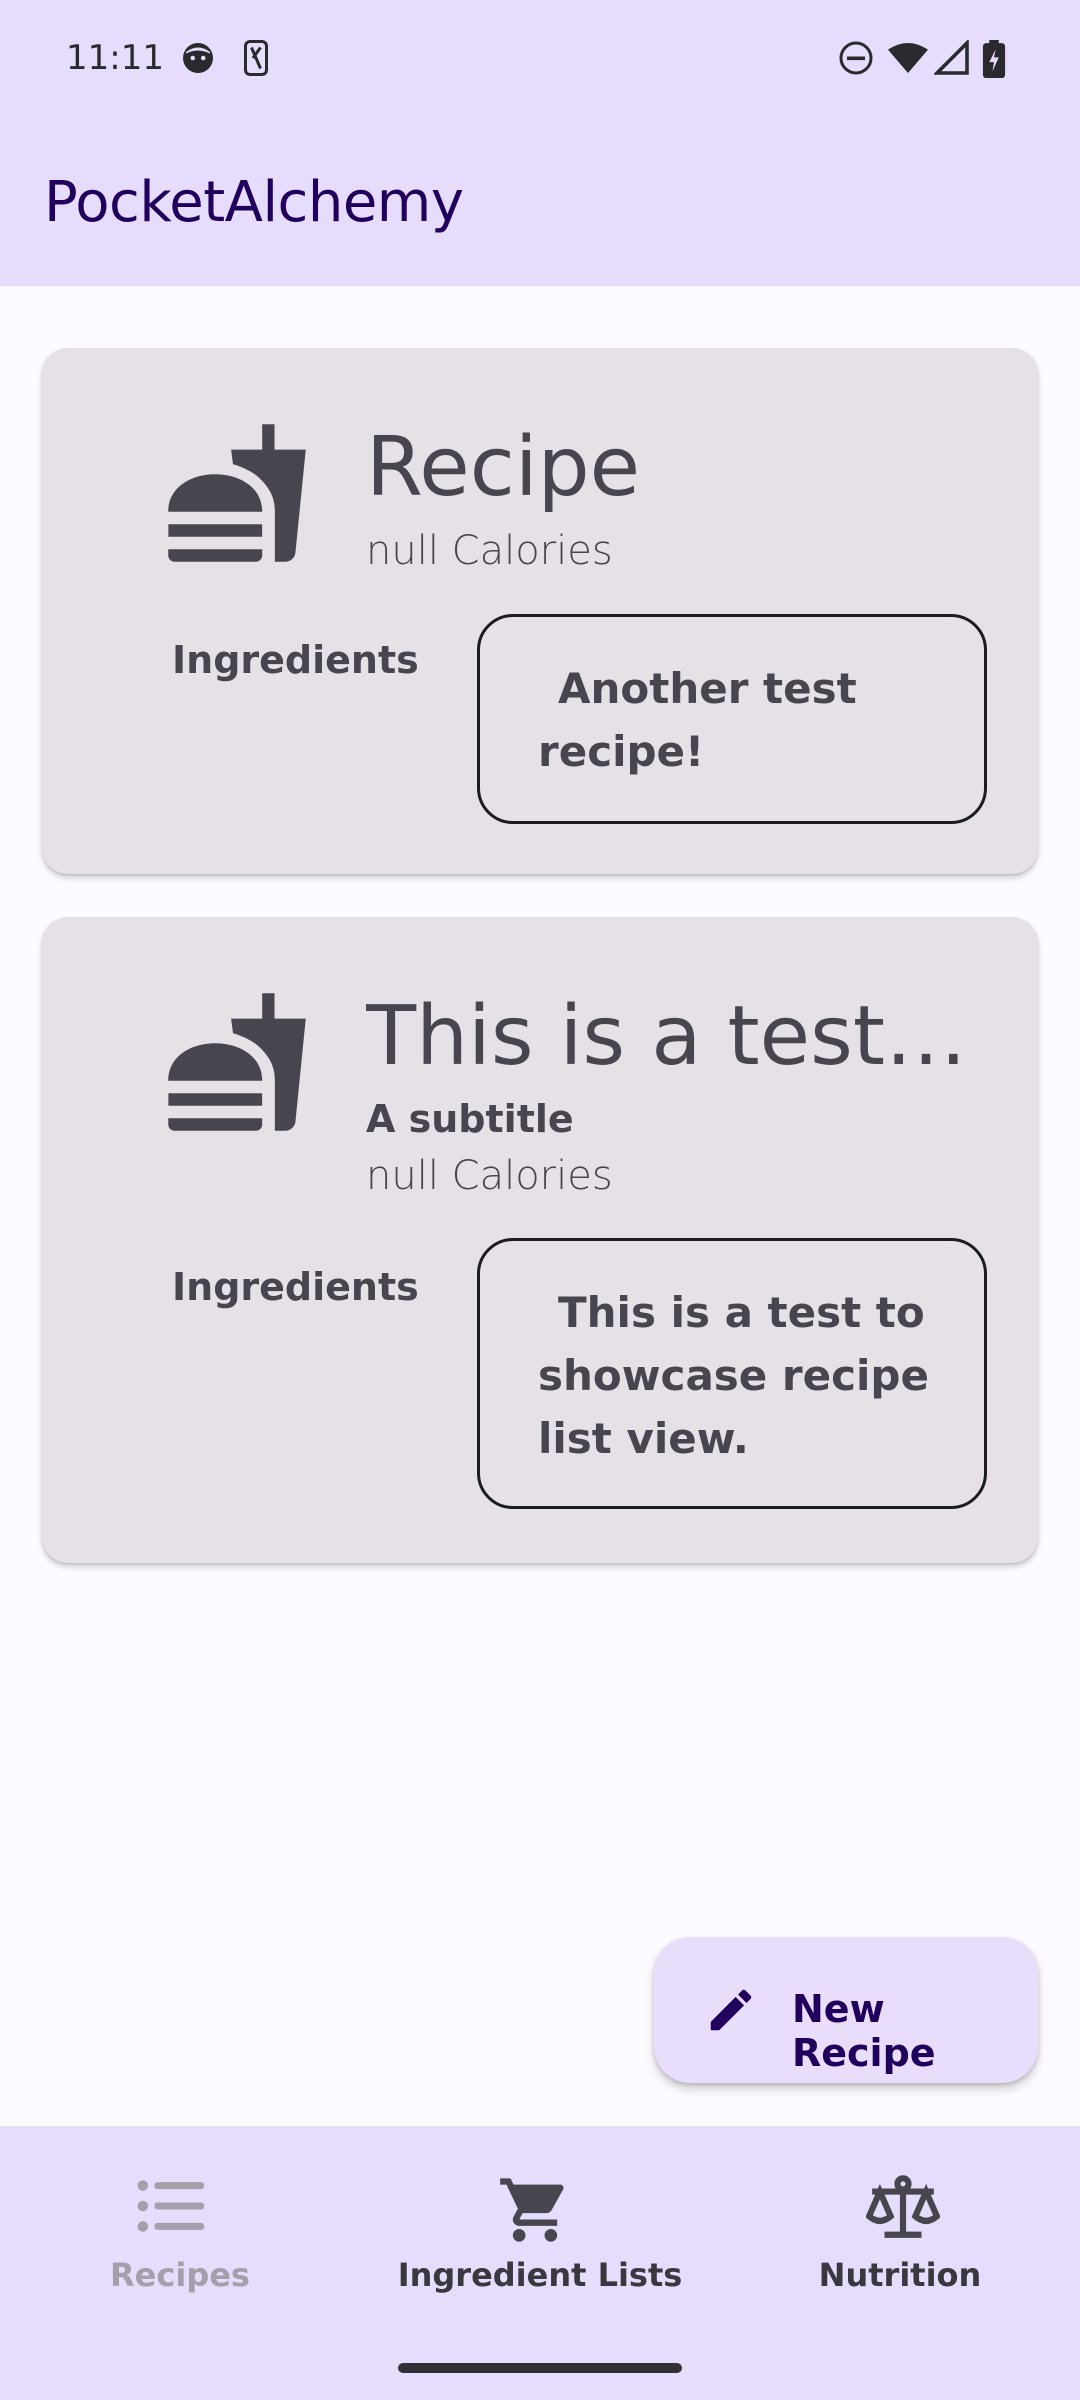 The height and width of the screenshot is (2400, 1080). I want to click on top-app-bar: 11:11 PocketAlchemy, so click(540, 143).